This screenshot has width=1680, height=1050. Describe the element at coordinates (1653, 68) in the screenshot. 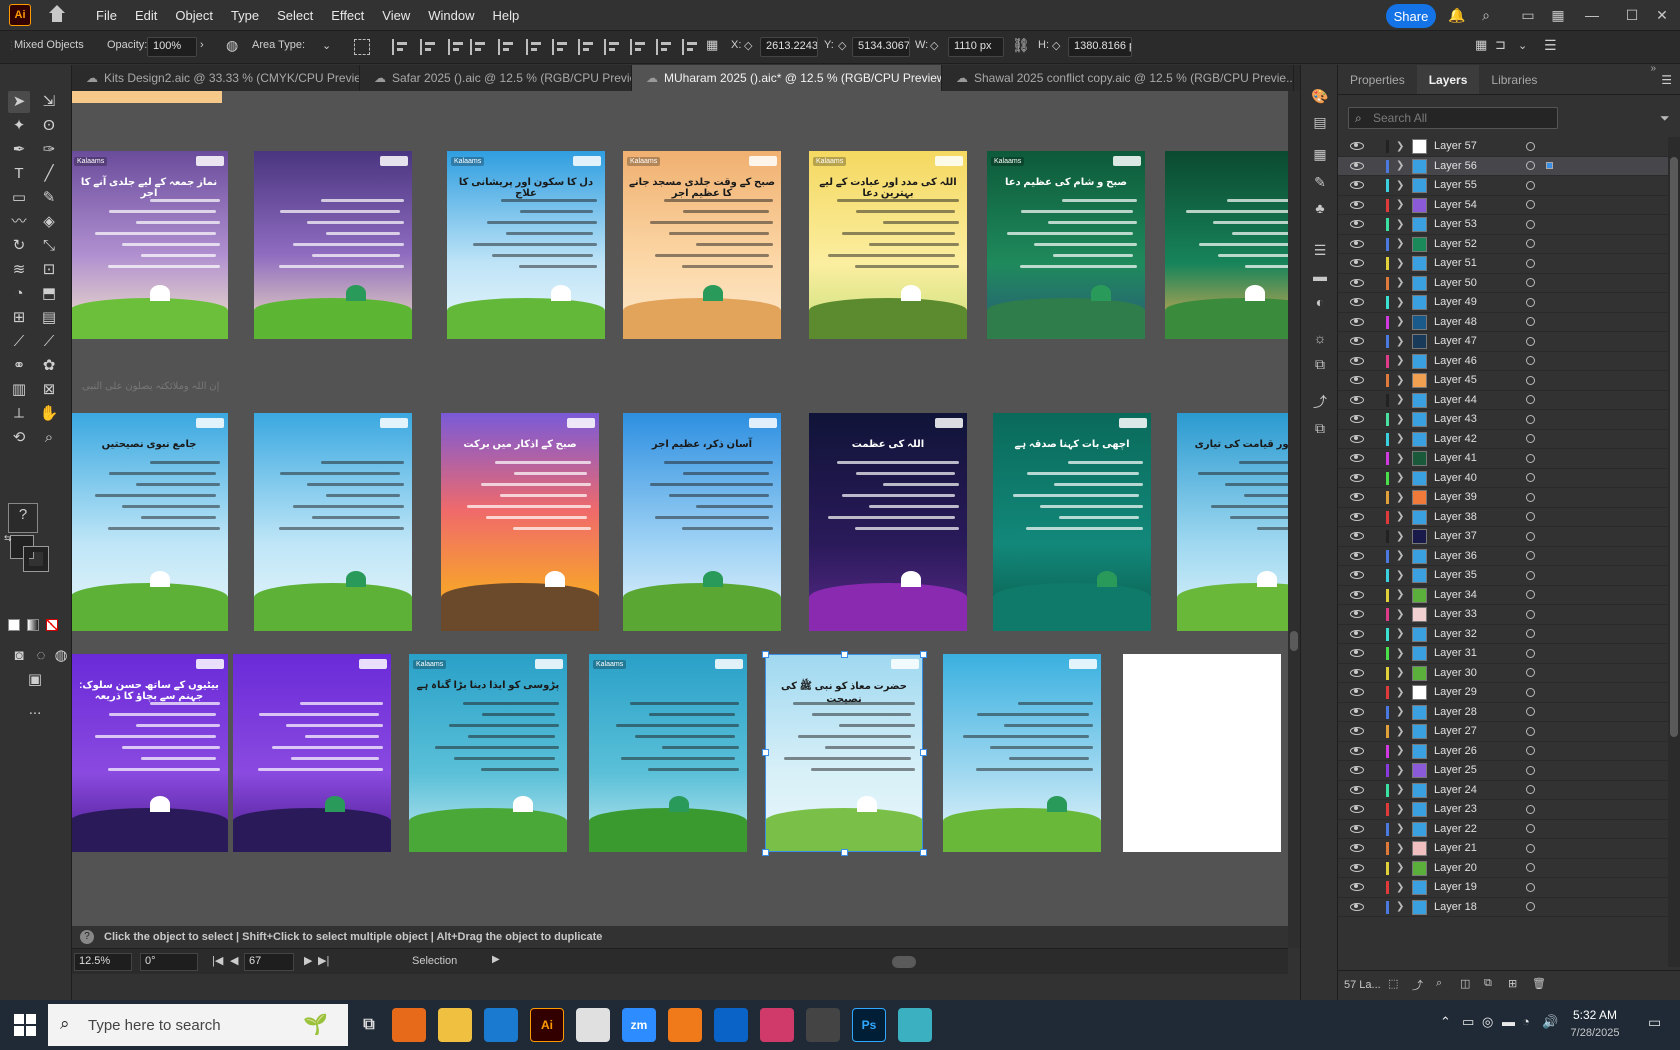

I see `panel-collapse-icon: »` at that location.